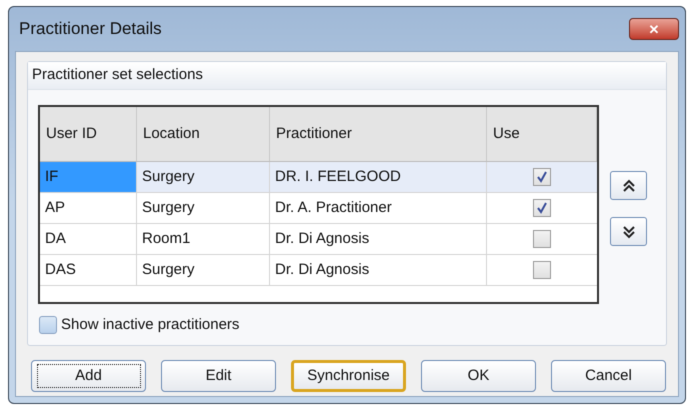 Image resolution: width=691 pixels, height=409 pixels. Describe the element at coordinates (88, 239) in the screenshot. I see `table-cell: DA` at that location.